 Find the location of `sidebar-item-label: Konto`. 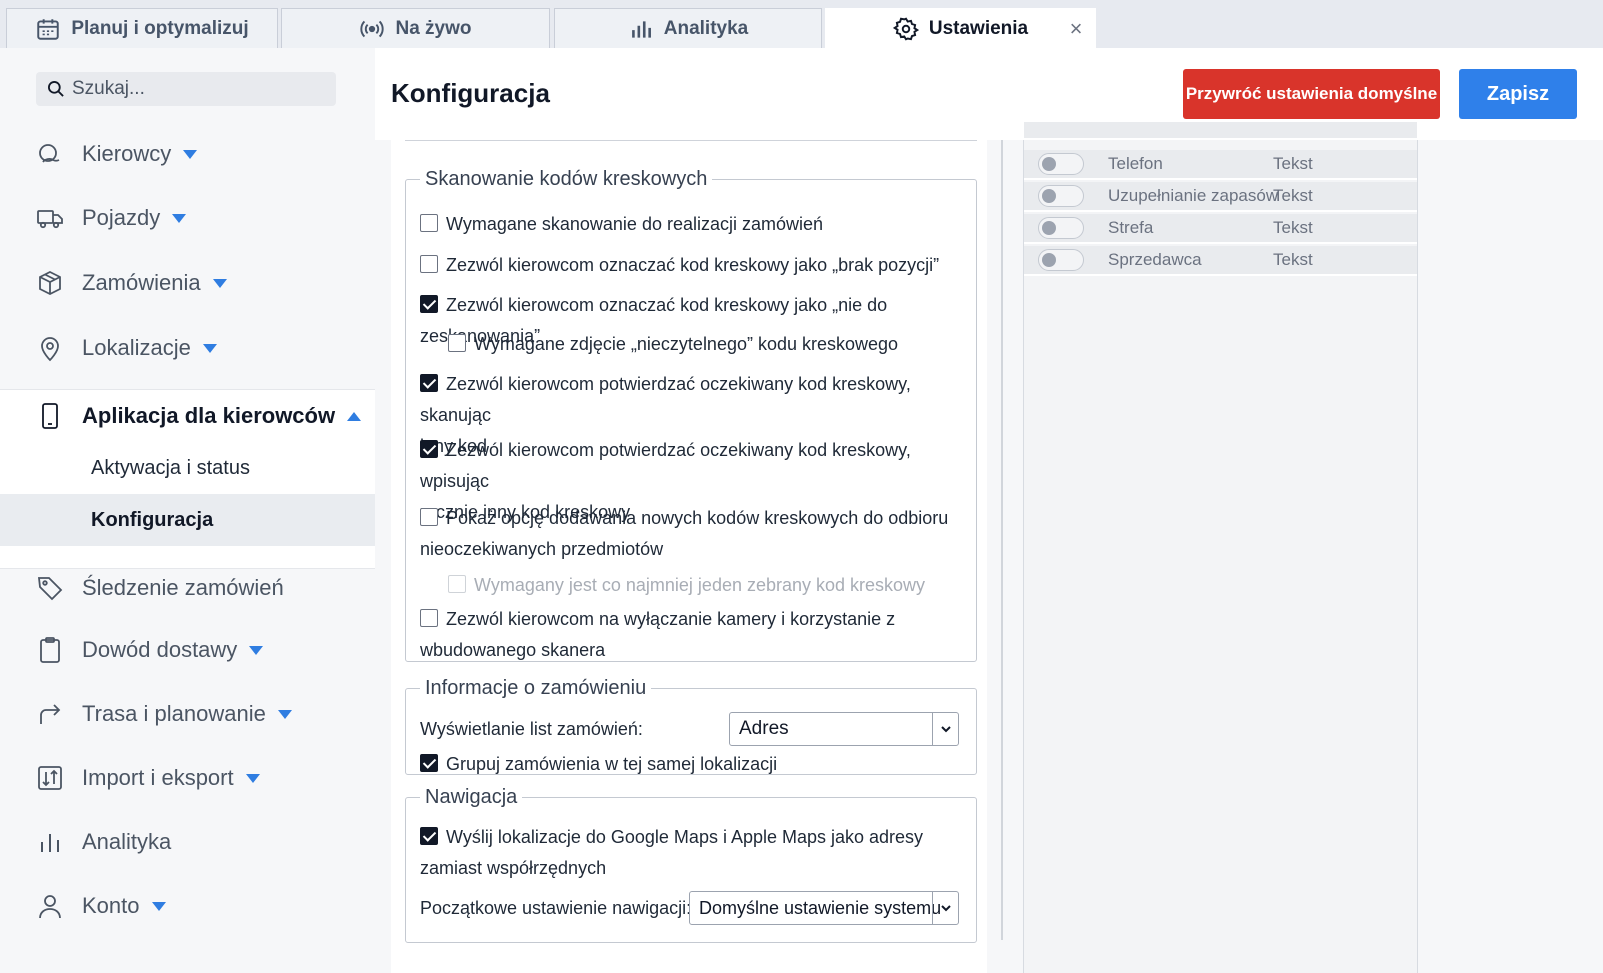

sidebar-item-label: Konto is located at coordinates (111, 905).